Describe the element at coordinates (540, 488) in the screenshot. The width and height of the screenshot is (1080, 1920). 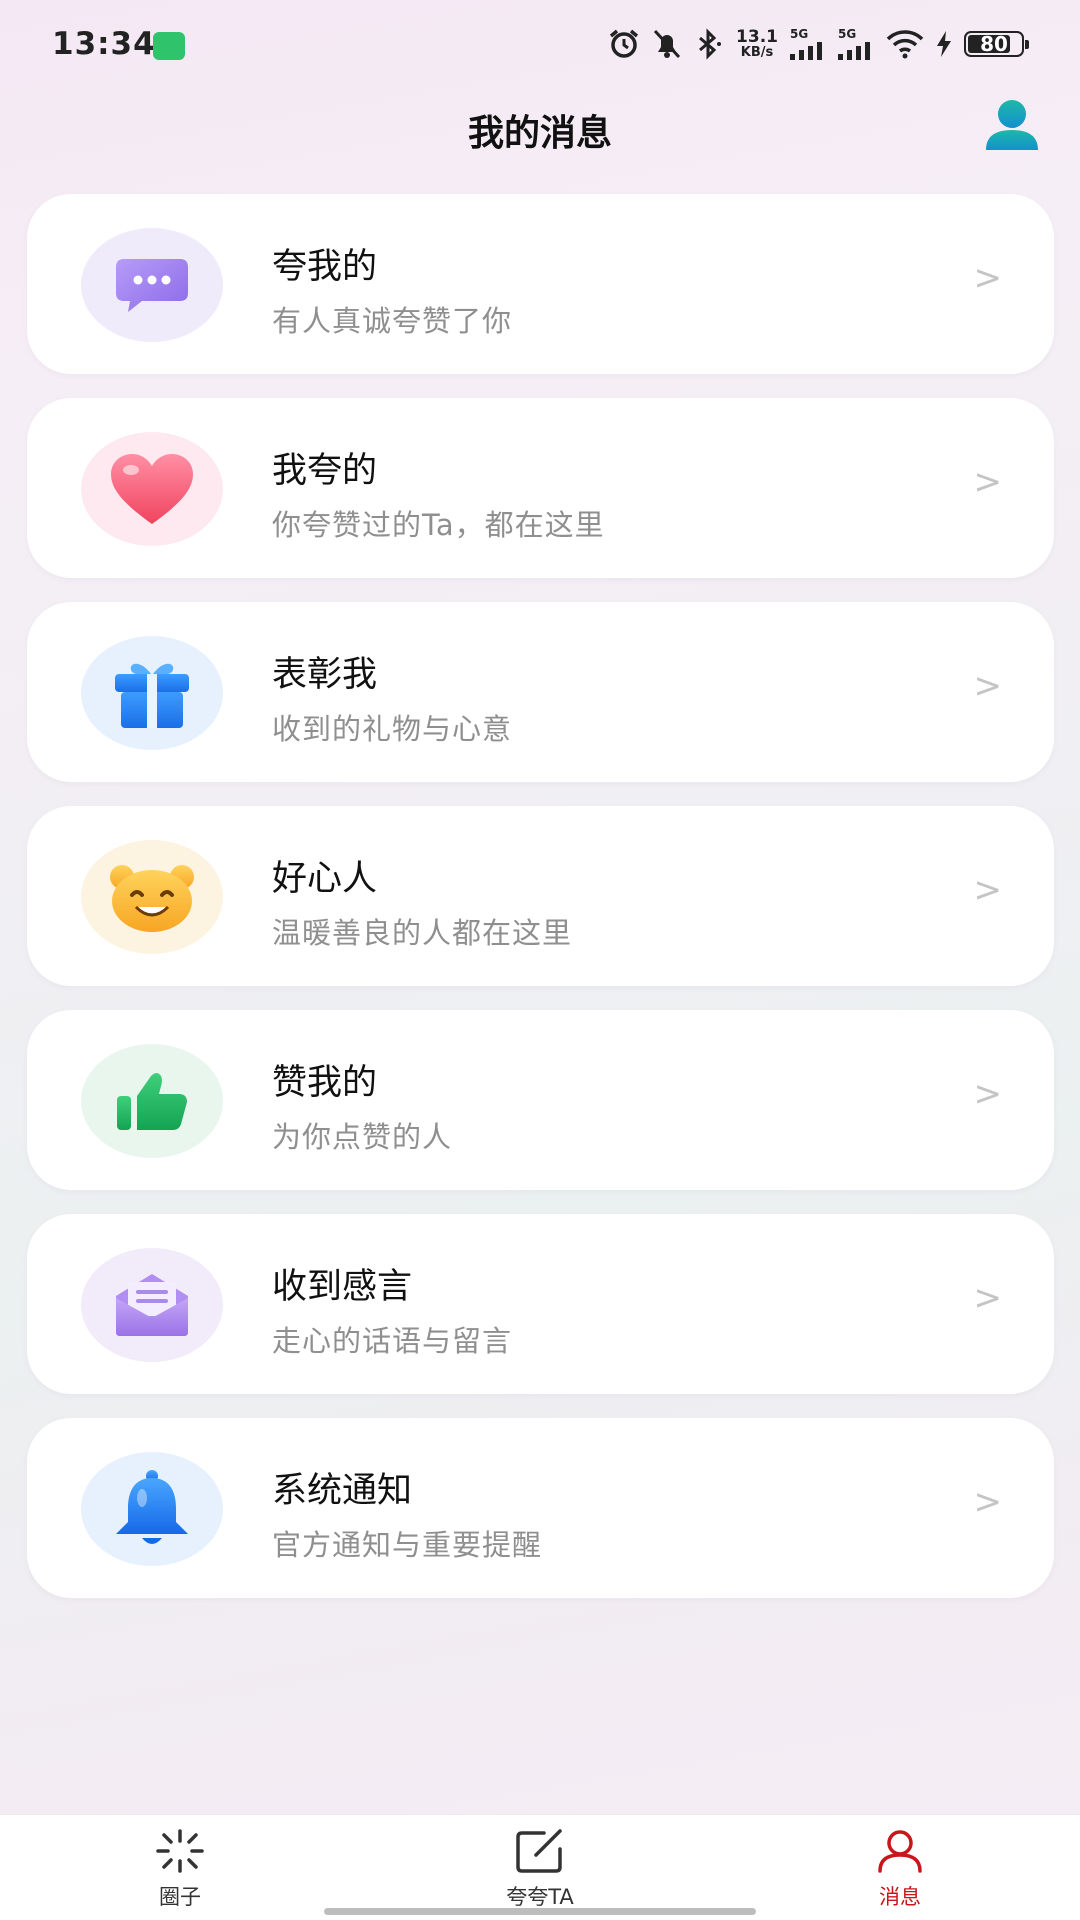
I see `list-item-i-praised: 我夸的 你夸赞过的Ta，都在这里 >` at that location.